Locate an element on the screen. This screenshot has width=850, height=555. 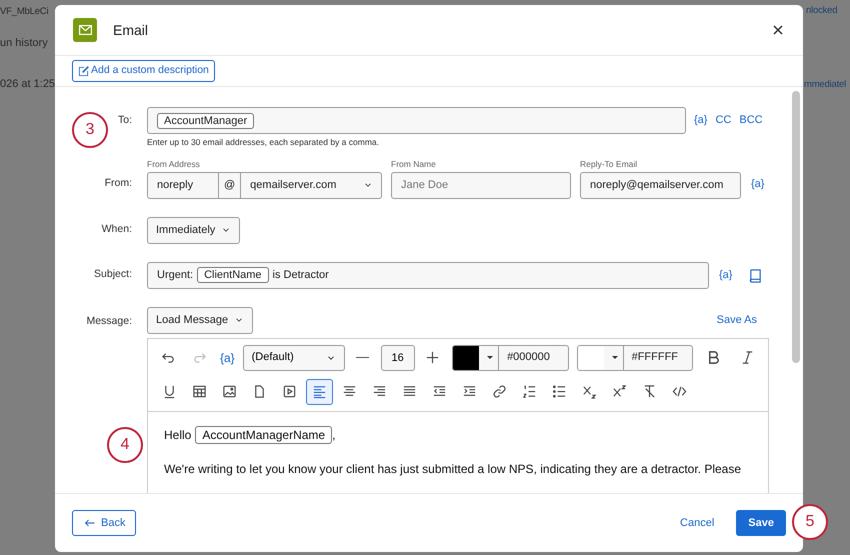
clear-format-icon is located at coordinates (649, 391).